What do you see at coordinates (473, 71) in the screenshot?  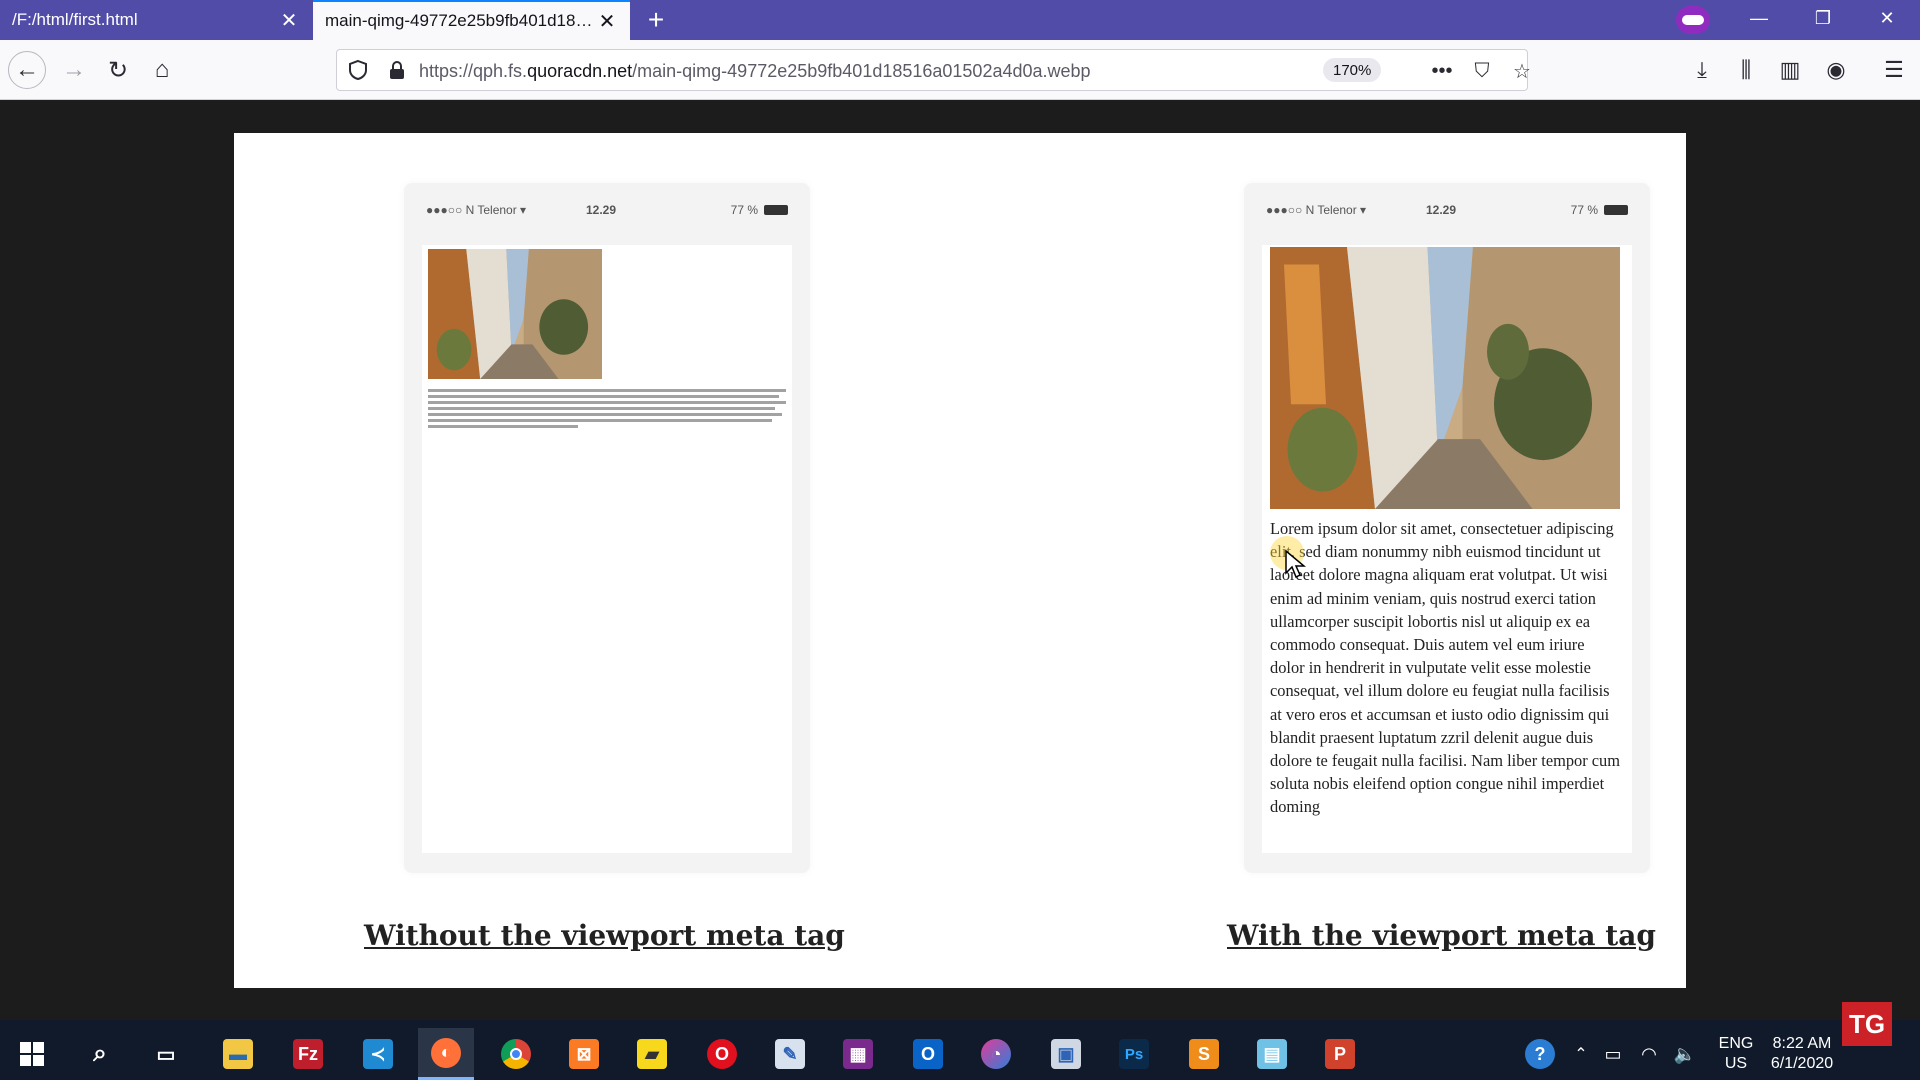 I see `url-prefix: https://qph.fs.` at bounding box center [473, 71].